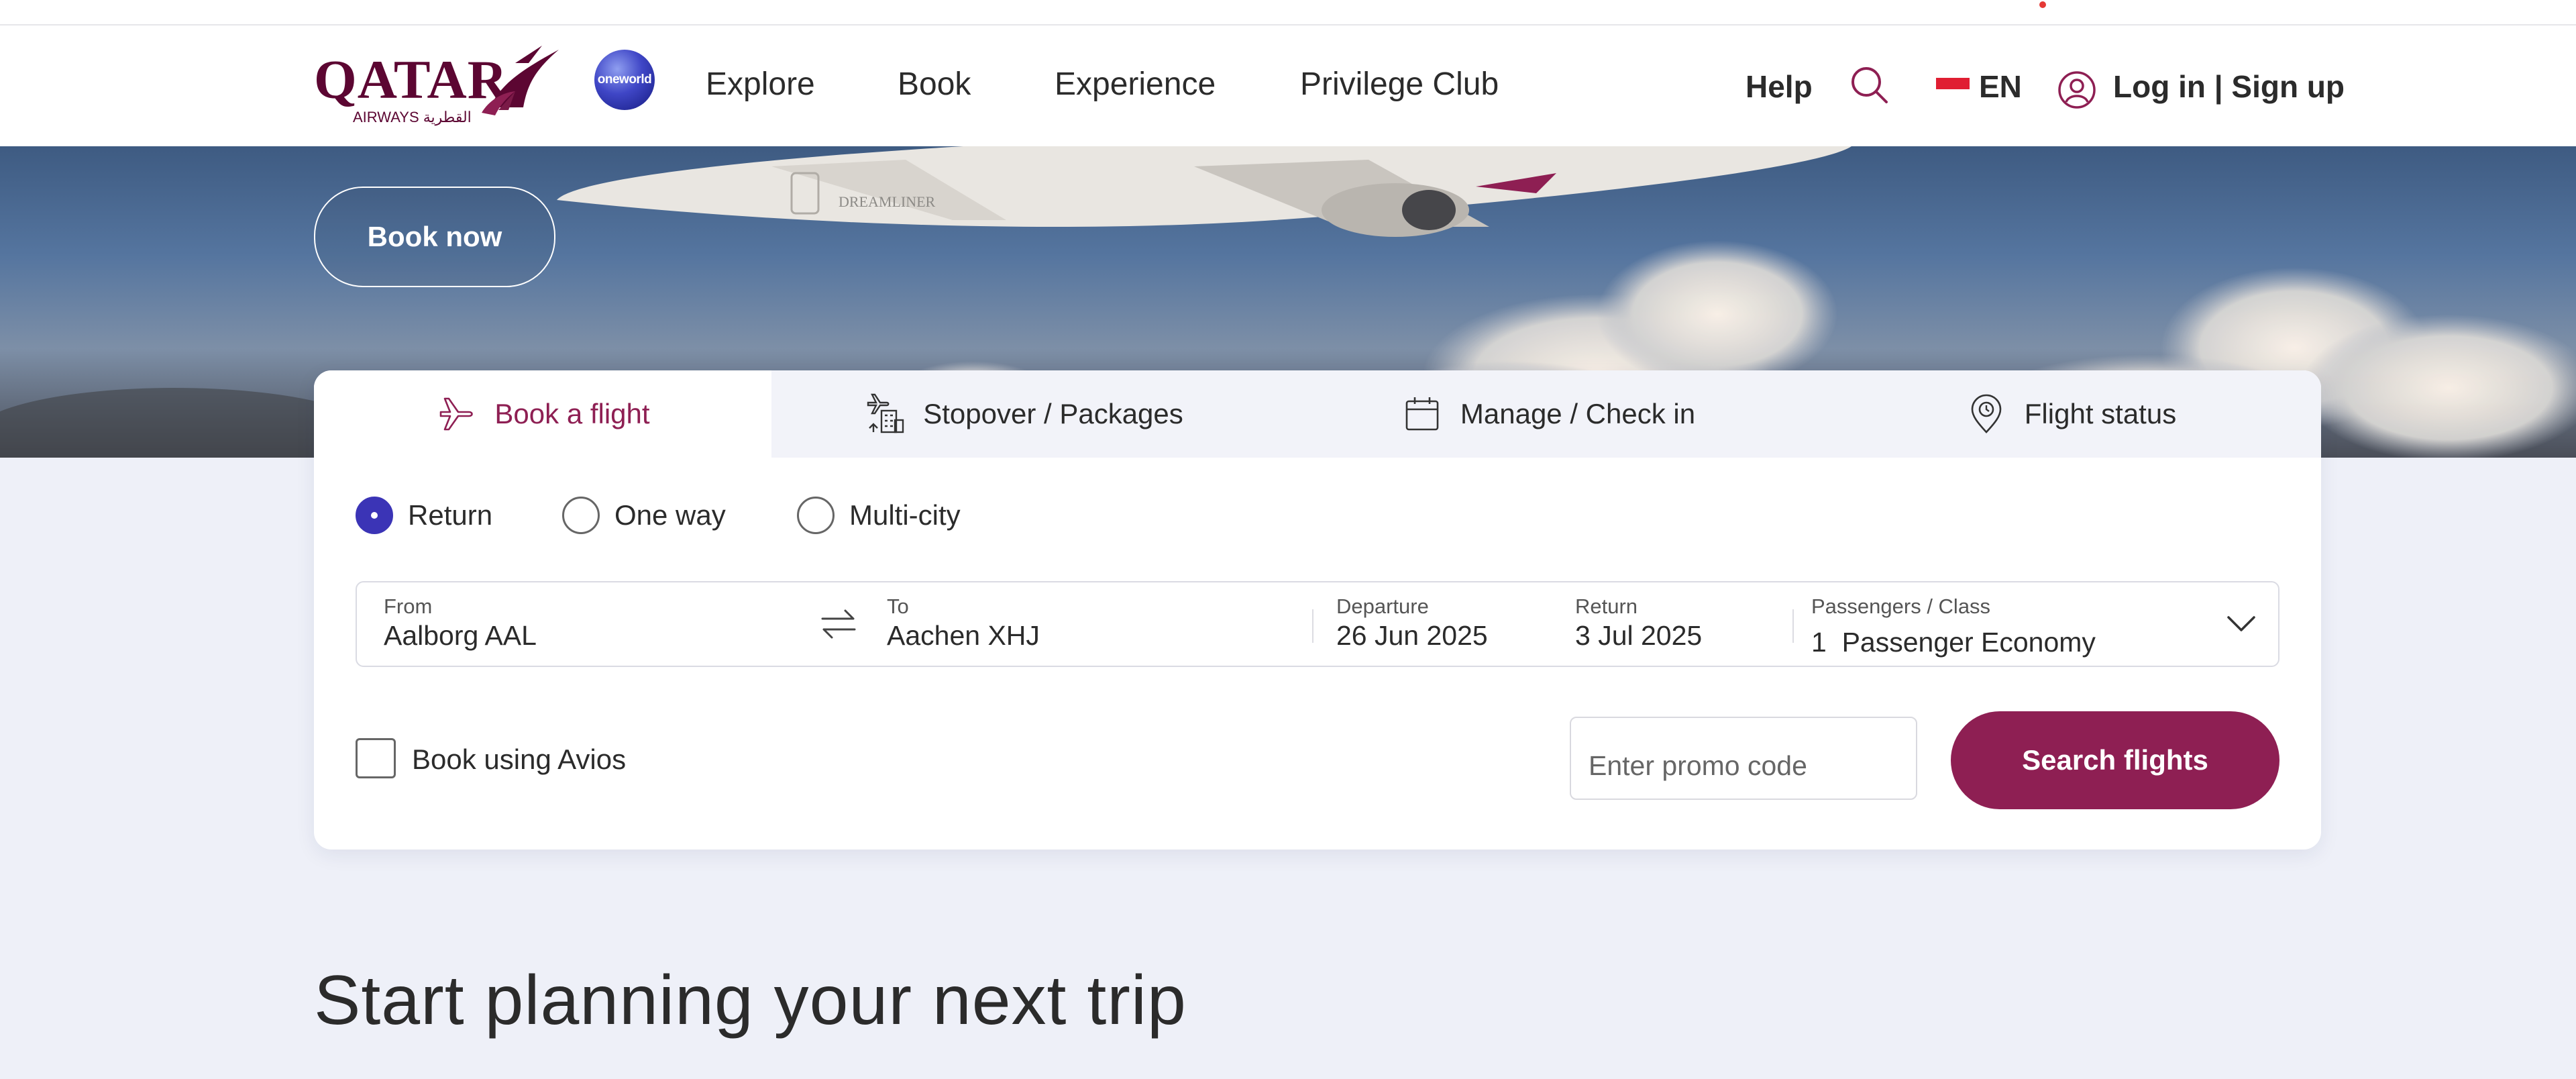  I want to click on aircraft: DREAMLINER, so click(1204, 191).